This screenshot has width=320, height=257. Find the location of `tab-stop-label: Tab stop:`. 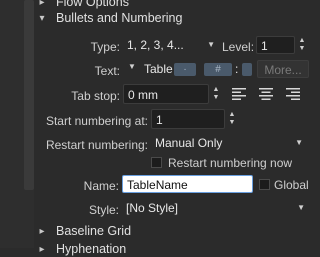

tab-stop-label: Tab stop: is located at coordinates (95, 96).